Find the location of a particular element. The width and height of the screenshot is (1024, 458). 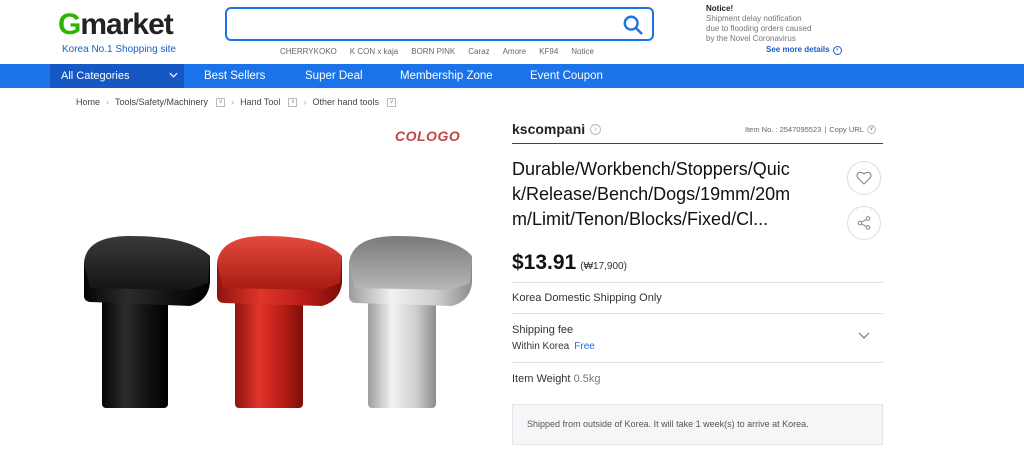

keyword-link: BORN PINK is located at coordinates (433, 54).